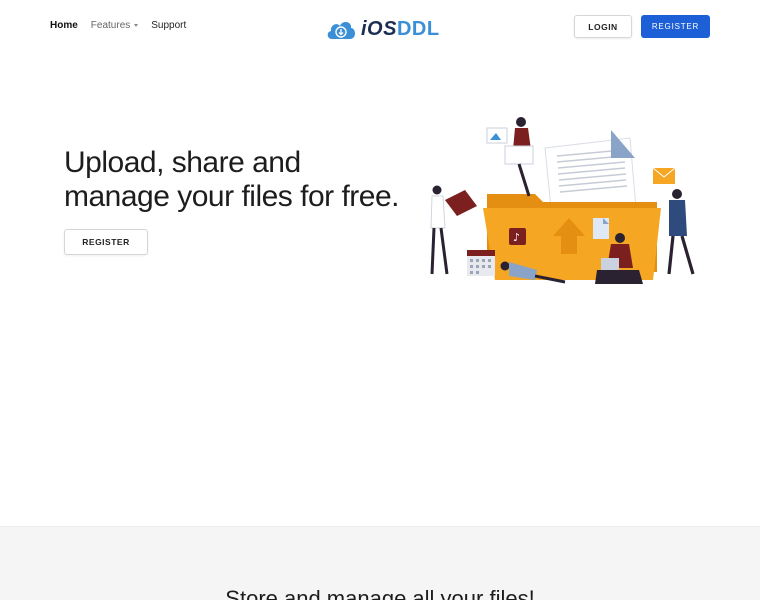 Image resolution: width=760 pixels, height=600 pixels. Describe the element at coordinates (400, 28) in the screenshot. I see `logo-wordmark: iOSDDL` at that location.